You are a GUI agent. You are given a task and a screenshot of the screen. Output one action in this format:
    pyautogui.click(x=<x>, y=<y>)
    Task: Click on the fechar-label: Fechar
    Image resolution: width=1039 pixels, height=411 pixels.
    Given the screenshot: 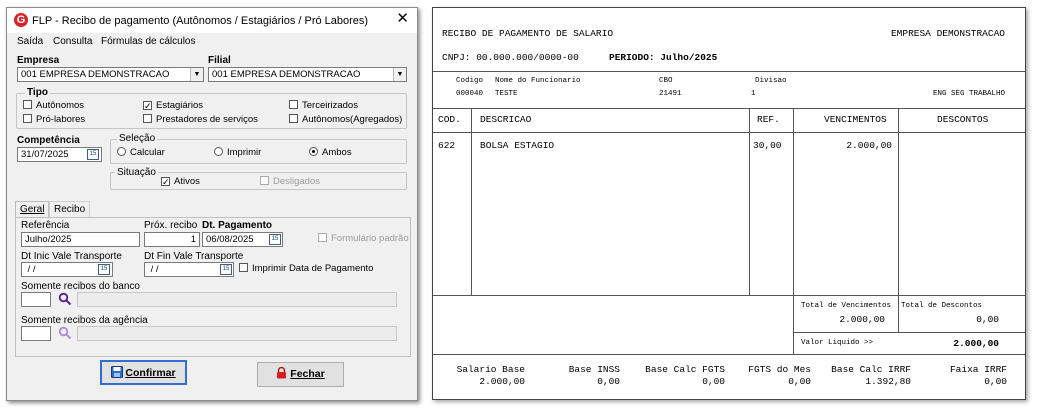 What is the action you would take?
    pyautogui.click(x=307, y=374)
    